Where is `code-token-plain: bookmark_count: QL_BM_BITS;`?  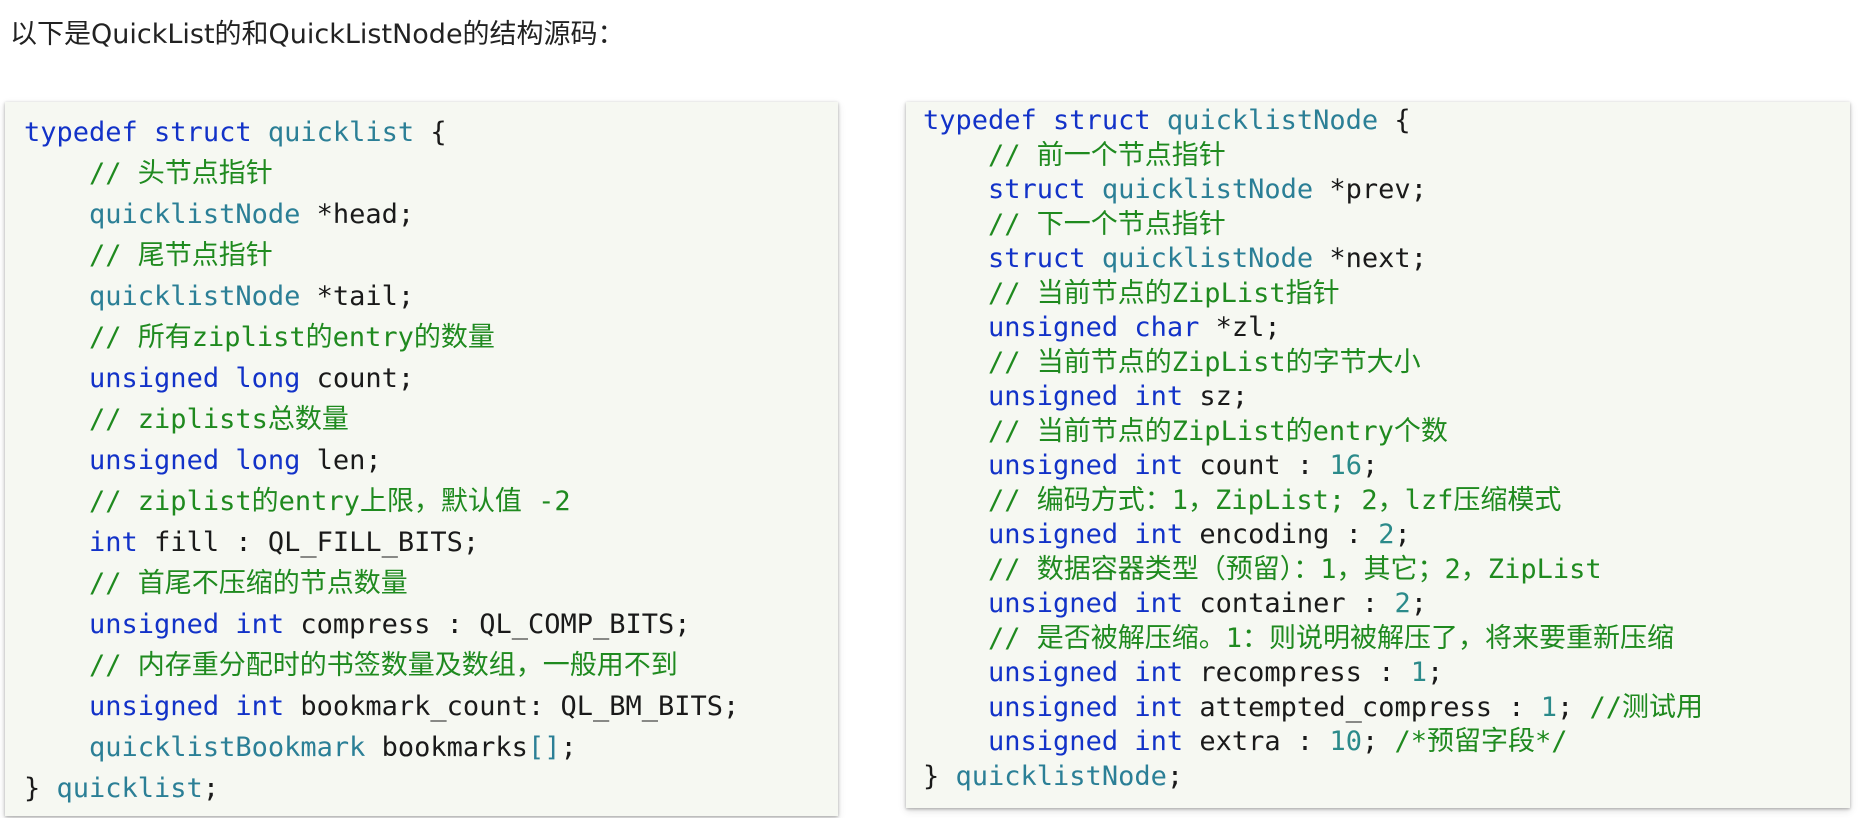
code-token-plain: bookmark_count: QL_BM_BITS; is located at coordinates (512, 706).